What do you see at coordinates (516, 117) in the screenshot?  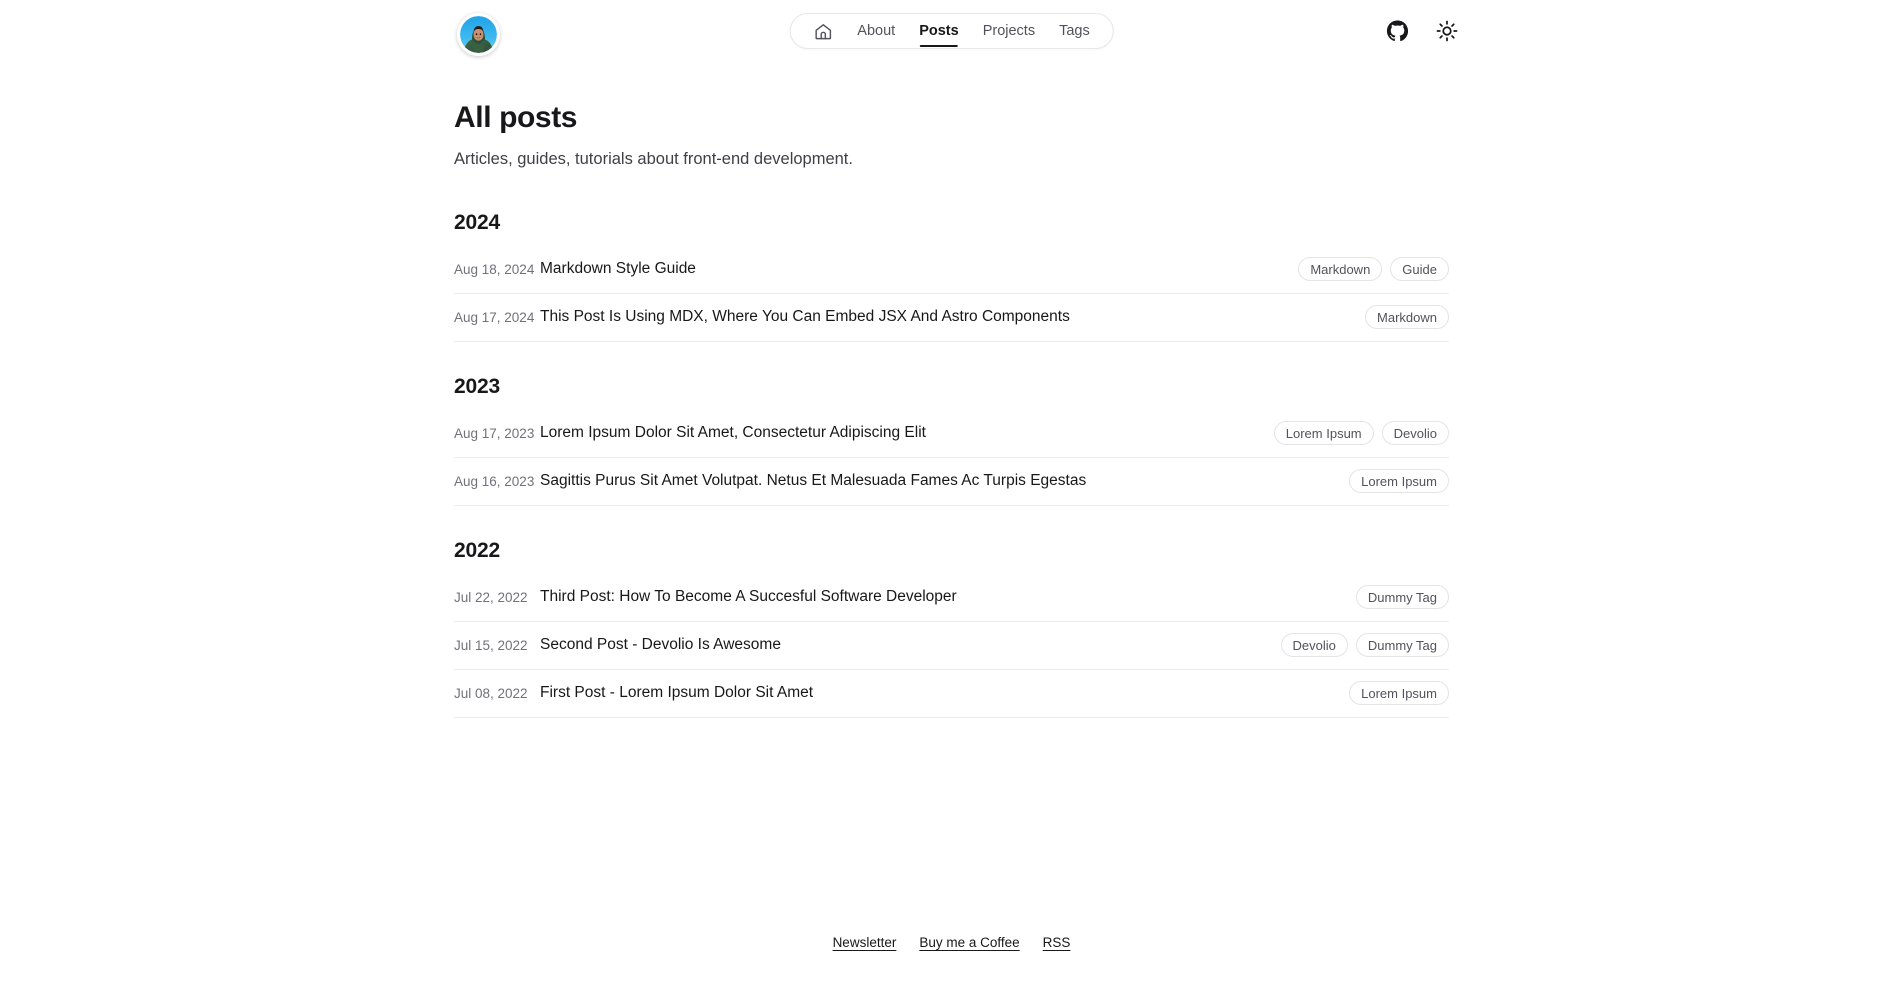 I see `page-title: All posts` at bounding box center [516, 117].